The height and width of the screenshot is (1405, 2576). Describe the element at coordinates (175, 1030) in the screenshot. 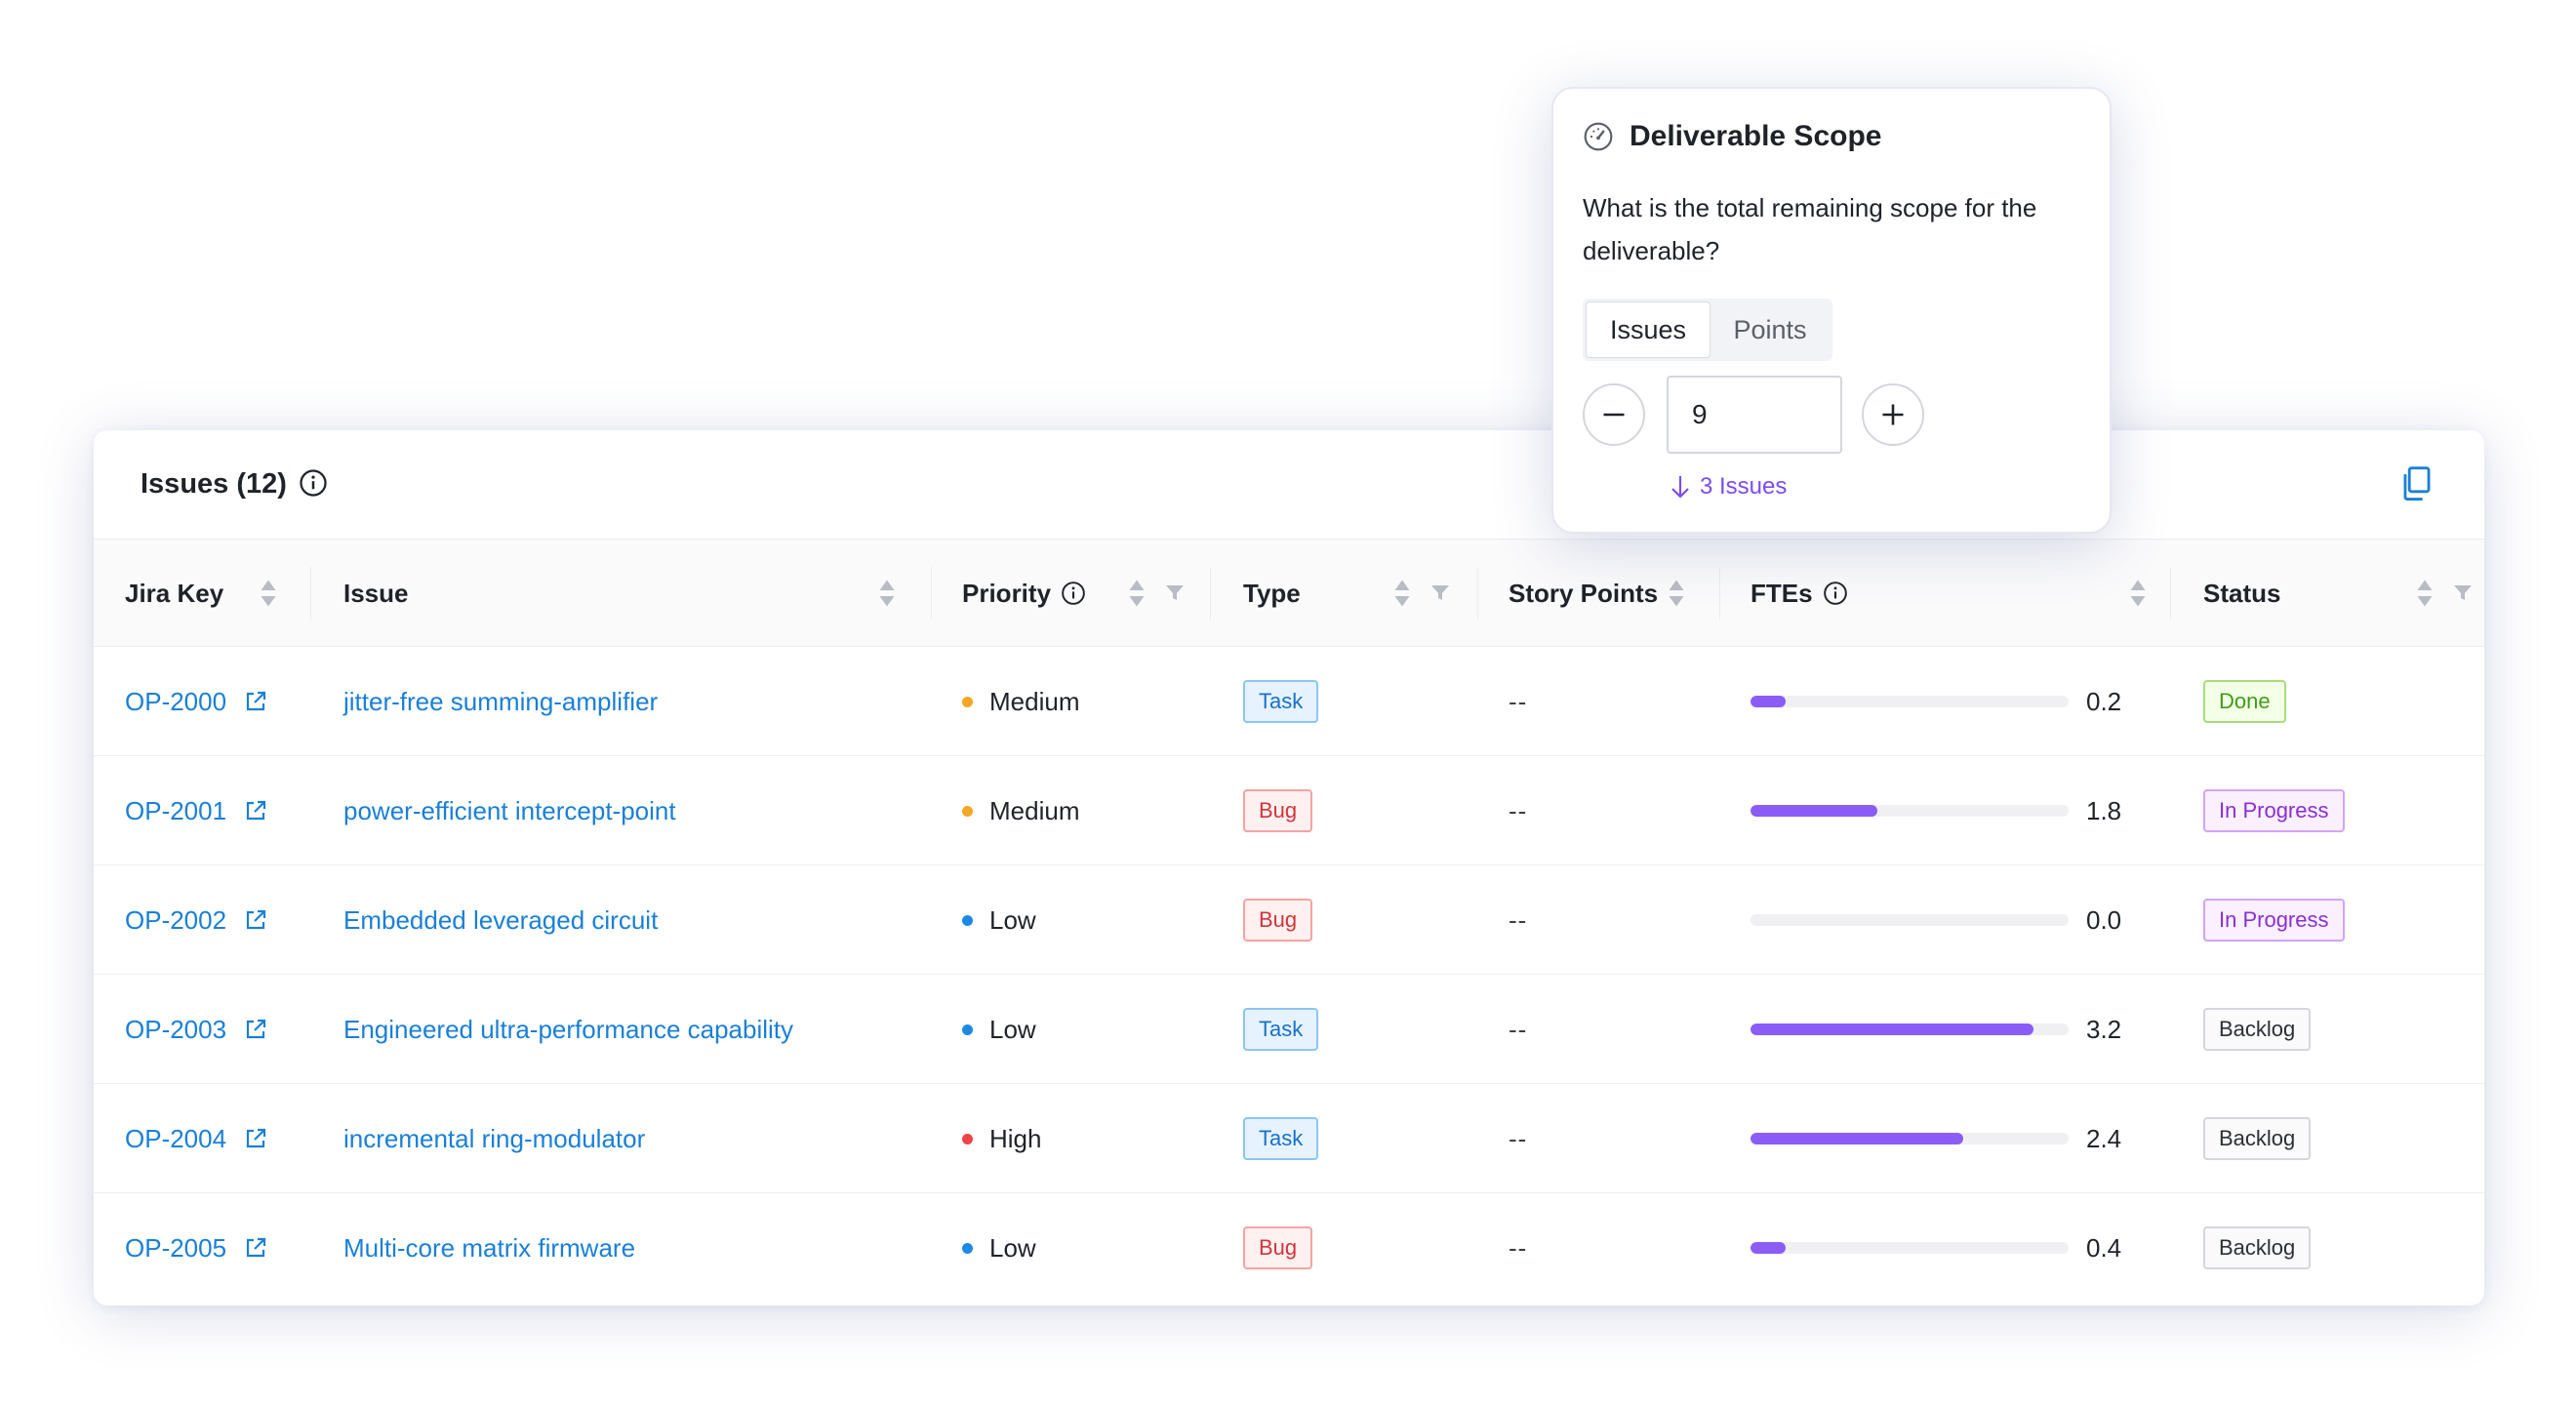

I see `jira-key-link: OP-2003` at that location.